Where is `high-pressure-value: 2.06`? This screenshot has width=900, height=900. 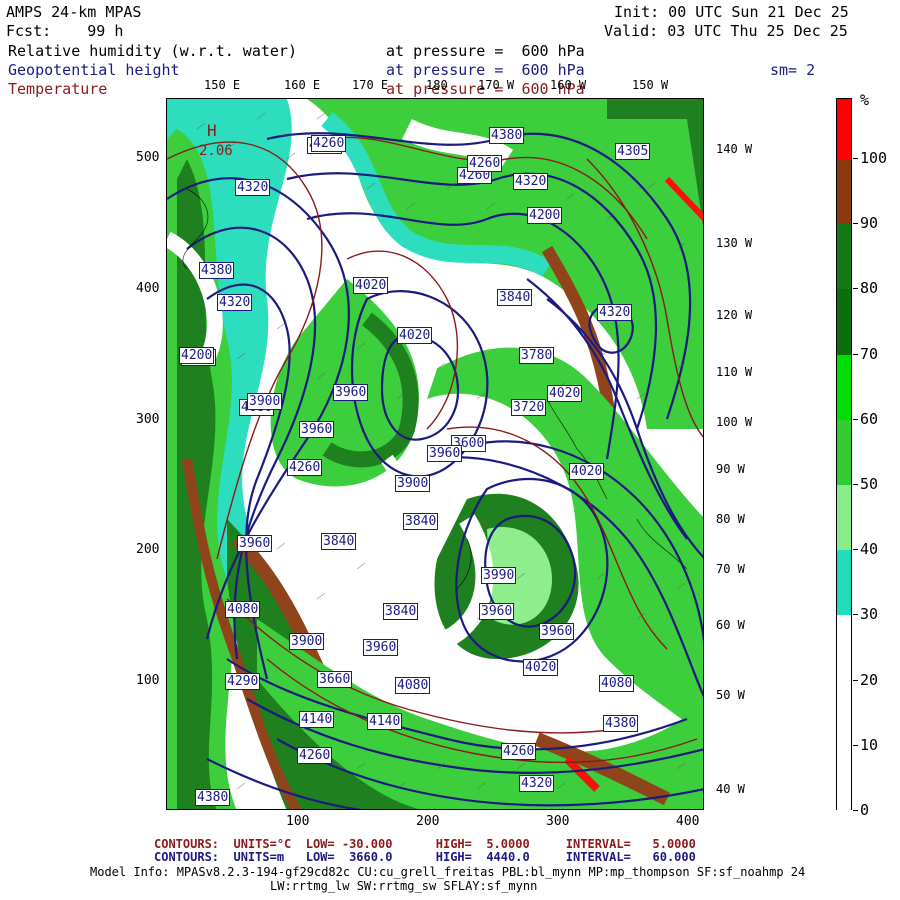 high-pressure-value: 2.06 is located at coordinates (216, 151).